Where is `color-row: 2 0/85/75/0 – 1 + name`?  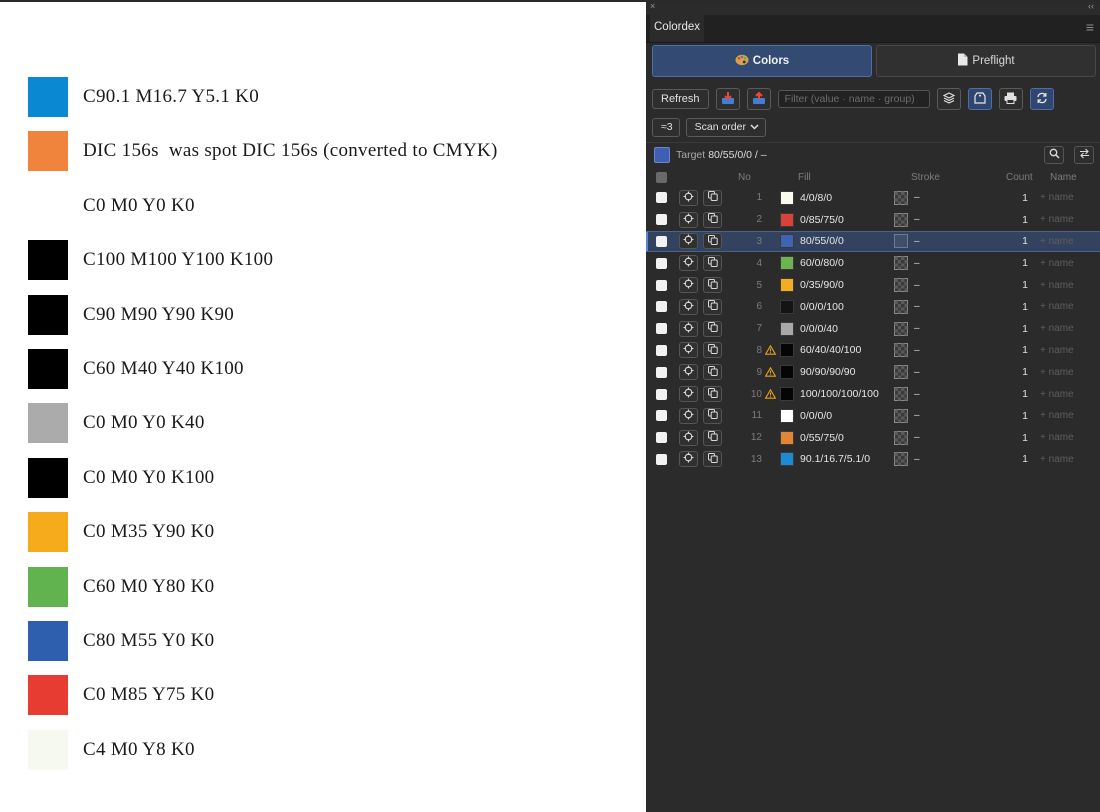 color-row: 2 0/85/75/0 – 1 + name is located at coordinates (873, 220).